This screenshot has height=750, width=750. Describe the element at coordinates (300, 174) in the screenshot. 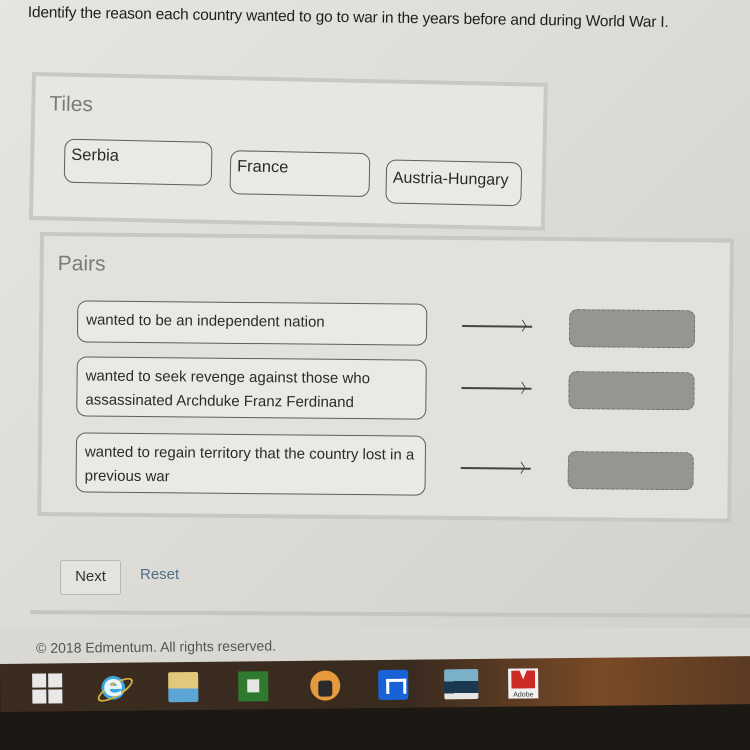

I see `tile-france: France` at that location.